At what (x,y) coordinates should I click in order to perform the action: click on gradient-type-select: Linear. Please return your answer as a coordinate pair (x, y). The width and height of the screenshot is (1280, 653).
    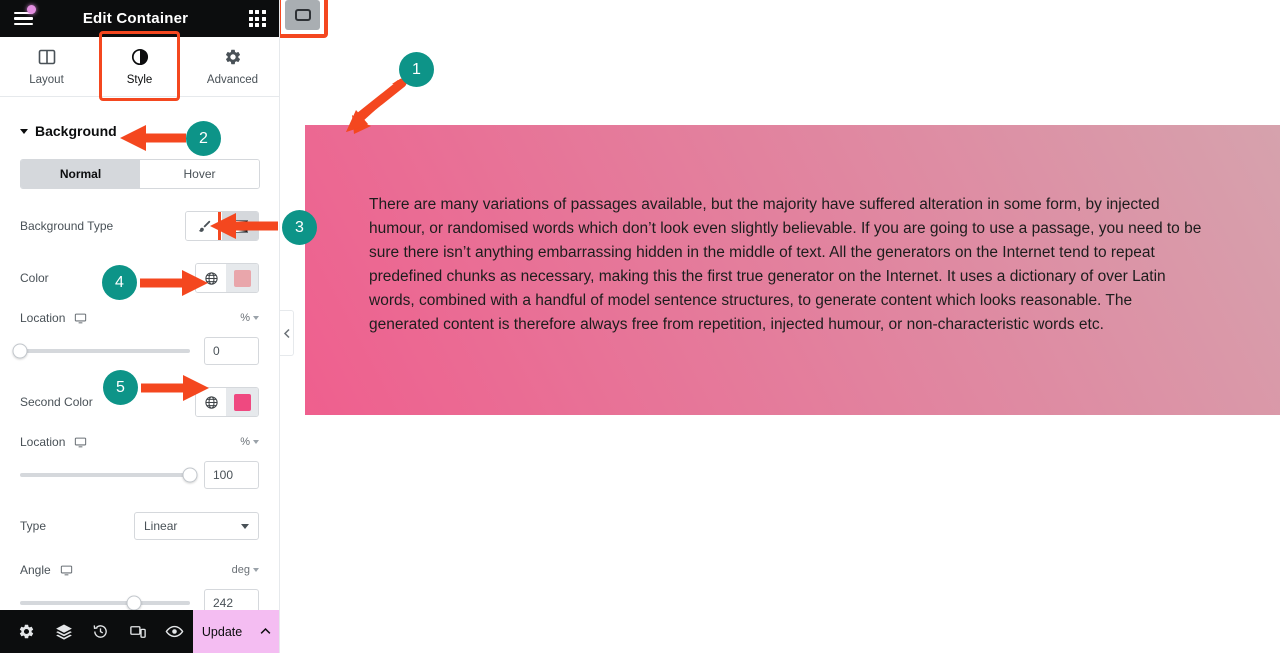
    Looking at the image, I should click on (196, 526).